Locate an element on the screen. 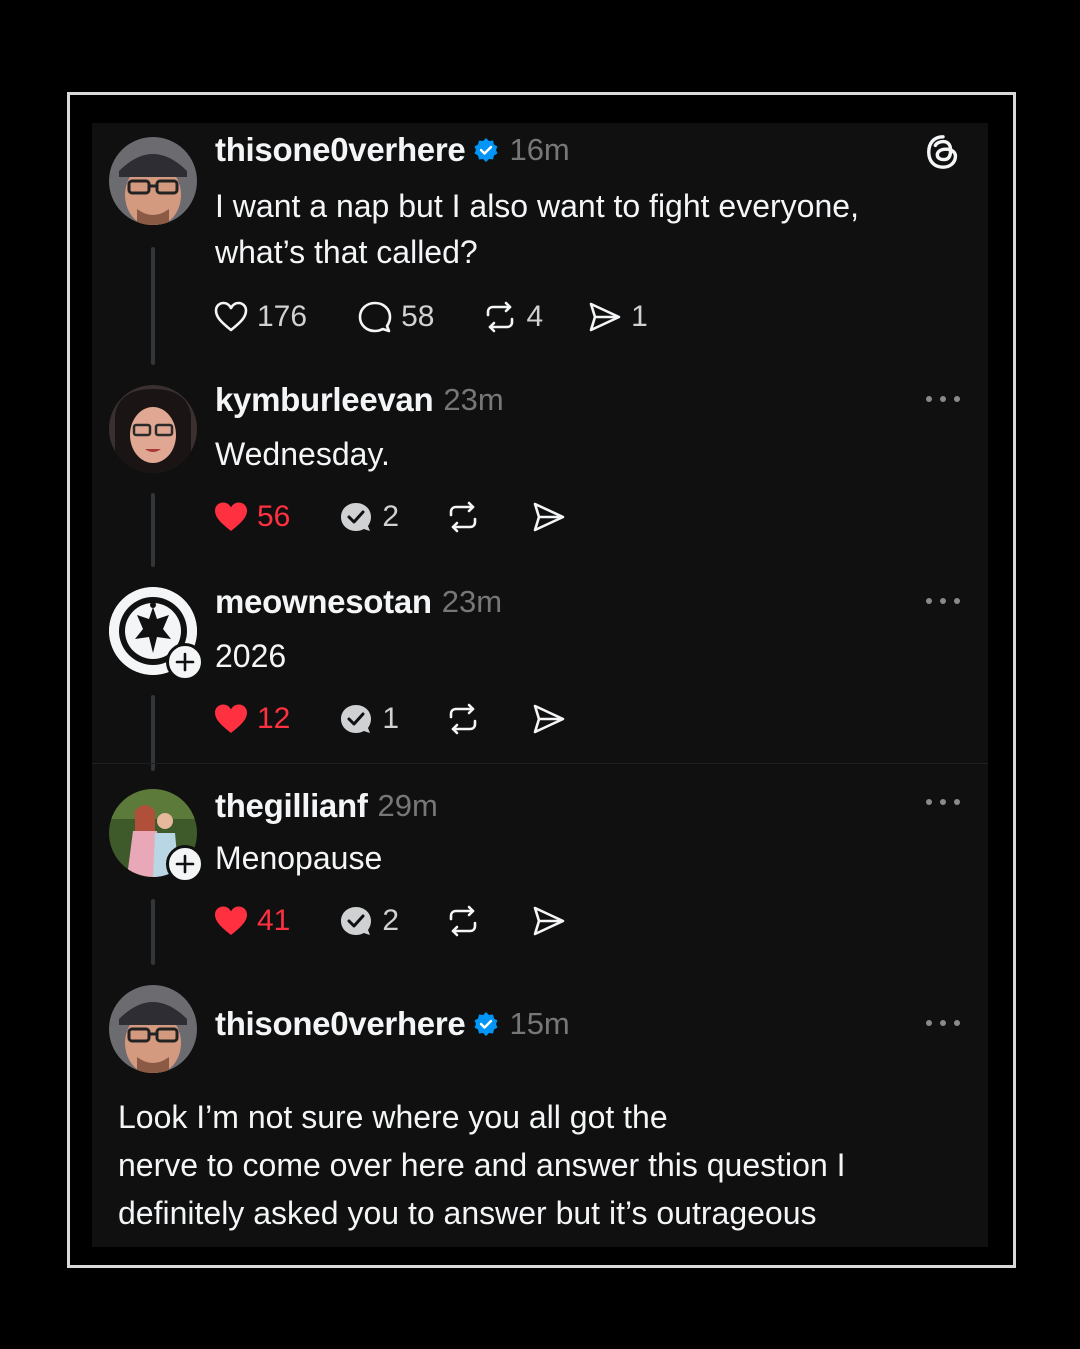  post-header: thegillianf 29m is located at coordinates (326, 806).